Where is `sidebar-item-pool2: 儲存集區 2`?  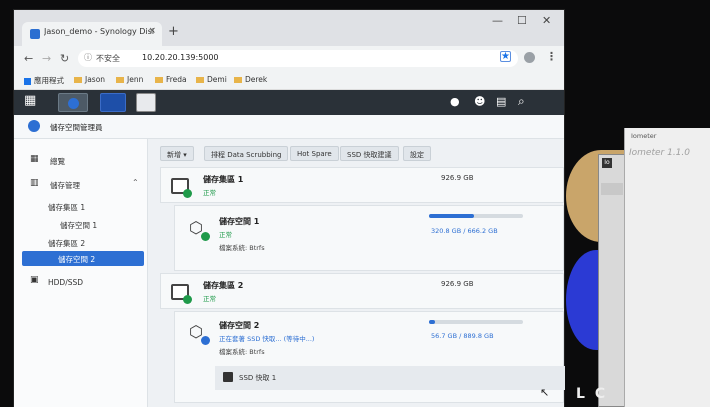
sidebar-item-pool2: 儲存集區 2 is located at coordinates (66, 243).